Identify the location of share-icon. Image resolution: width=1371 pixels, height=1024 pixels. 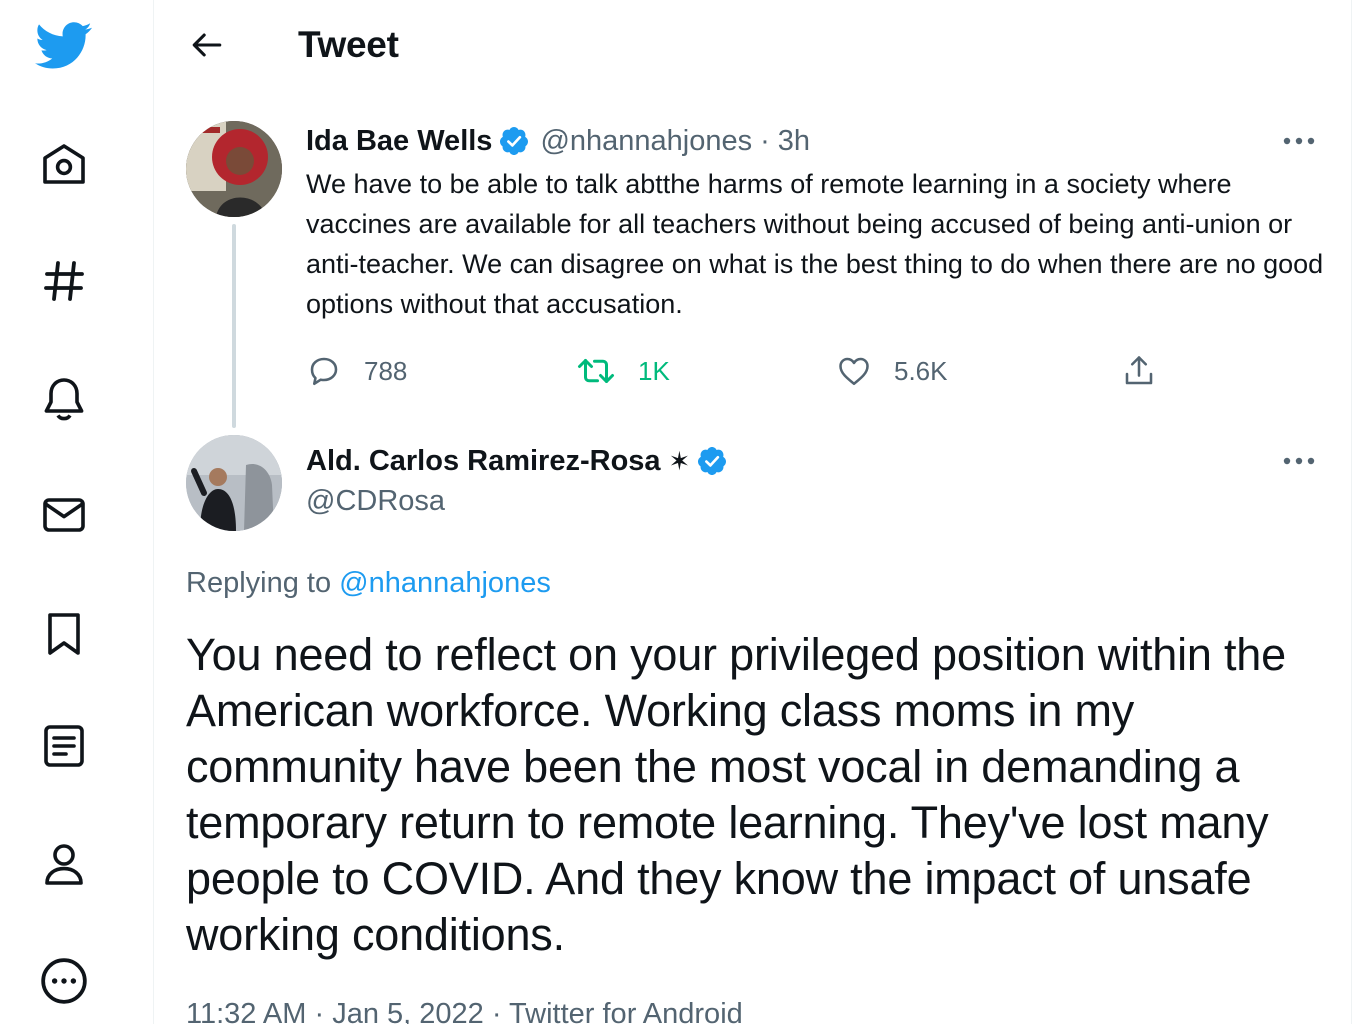
(1139, 370).